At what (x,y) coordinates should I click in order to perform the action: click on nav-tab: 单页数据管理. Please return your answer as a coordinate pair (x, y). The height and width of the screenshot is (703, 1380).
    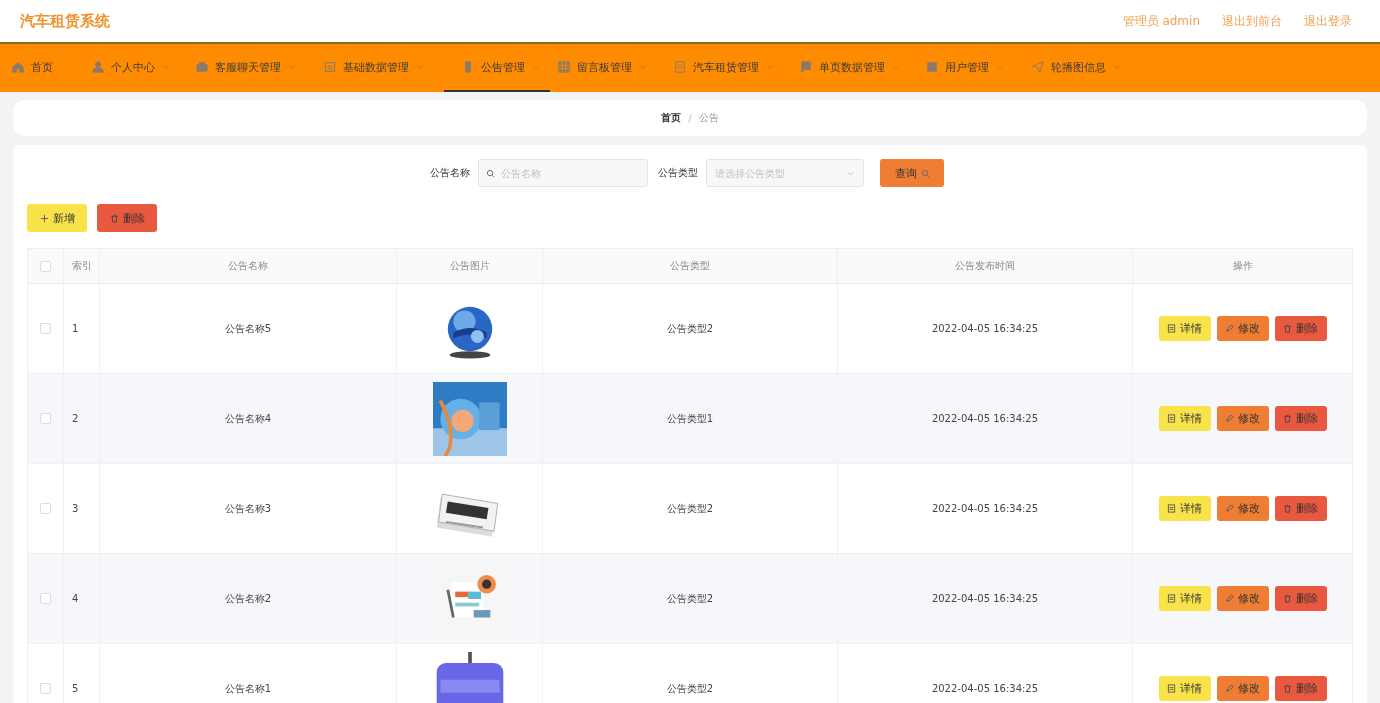
    Looking at the image, I should click on (855, 68).